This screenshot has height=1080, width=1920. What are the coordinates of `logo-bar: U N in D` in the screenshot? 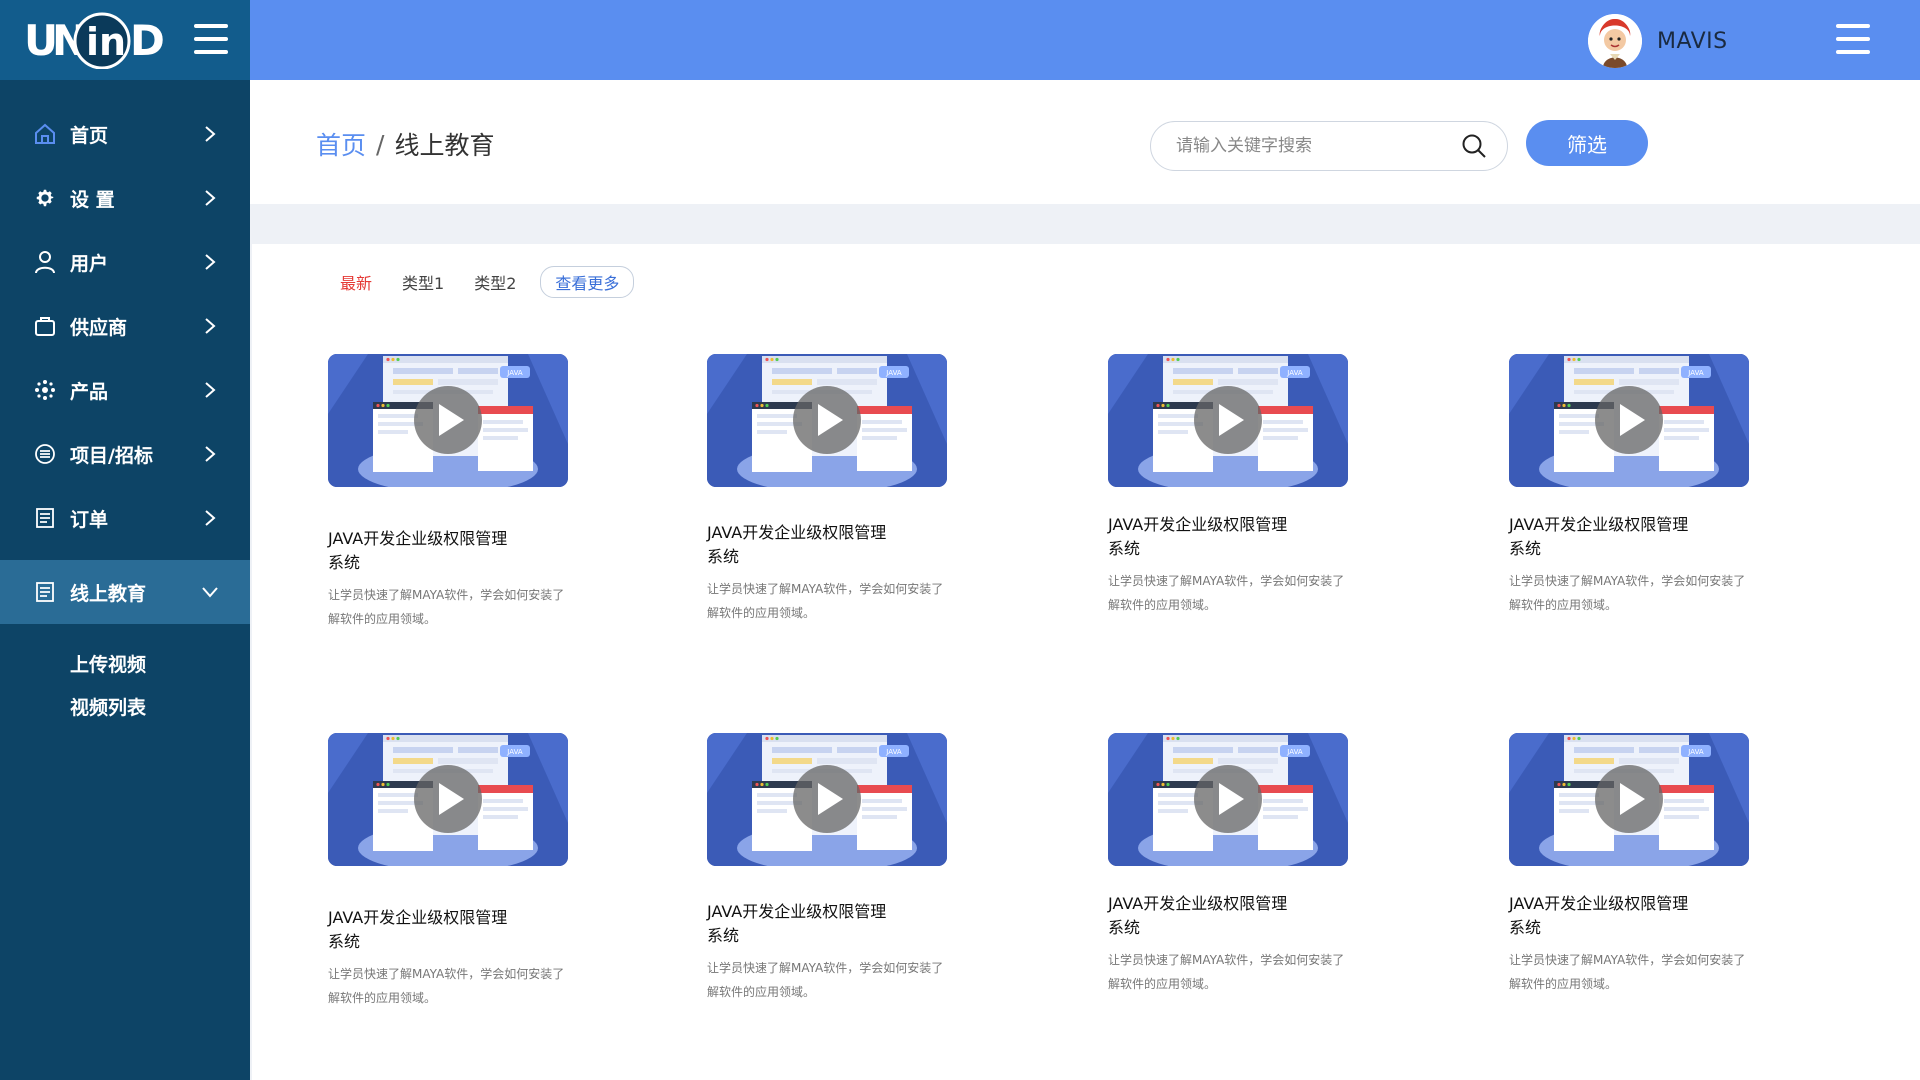 It's located at (125, 40).